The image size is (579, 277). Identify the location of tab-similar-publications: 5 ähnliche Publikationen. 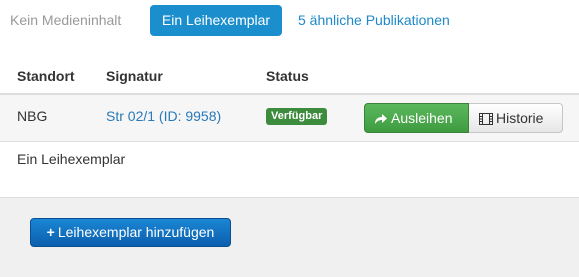
(374, 20).